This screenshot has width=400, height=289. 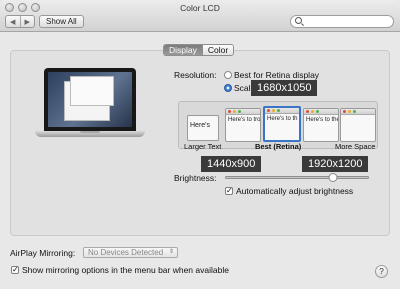 What do you see at coordinates (217, 50) in the screenshot?
I see `tab-color: Color` at bounding box center [217, 50].